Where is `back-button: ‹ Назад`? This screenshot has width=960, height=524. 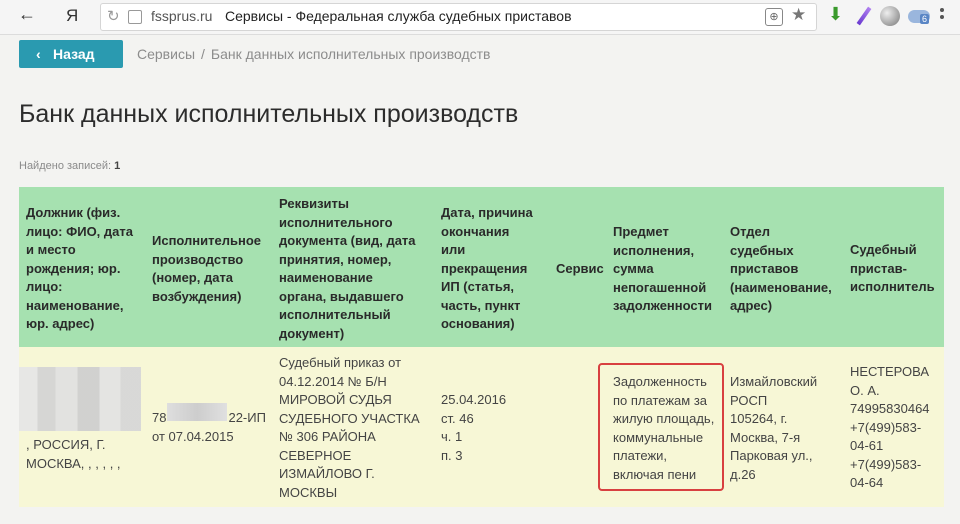 back-button: ‹ Назад is located at coordinates (71, 54).